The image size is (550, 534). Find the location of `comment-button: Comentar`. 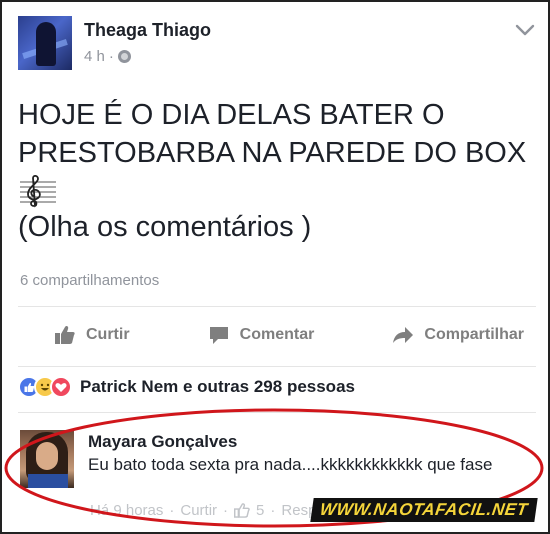

comment-button: Comentar is located at coordinates (261, 335).